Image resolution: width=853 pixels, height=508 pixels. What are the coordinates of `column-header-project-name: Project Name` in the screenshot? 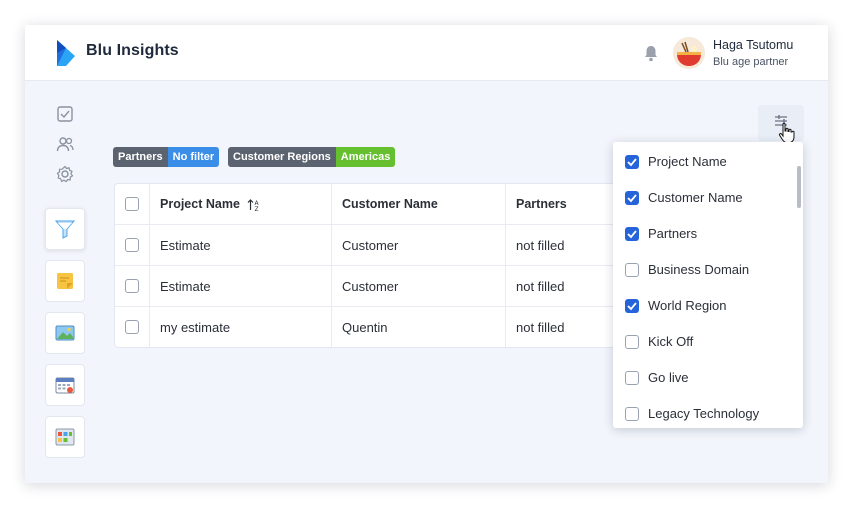 It's located at (200, 204).